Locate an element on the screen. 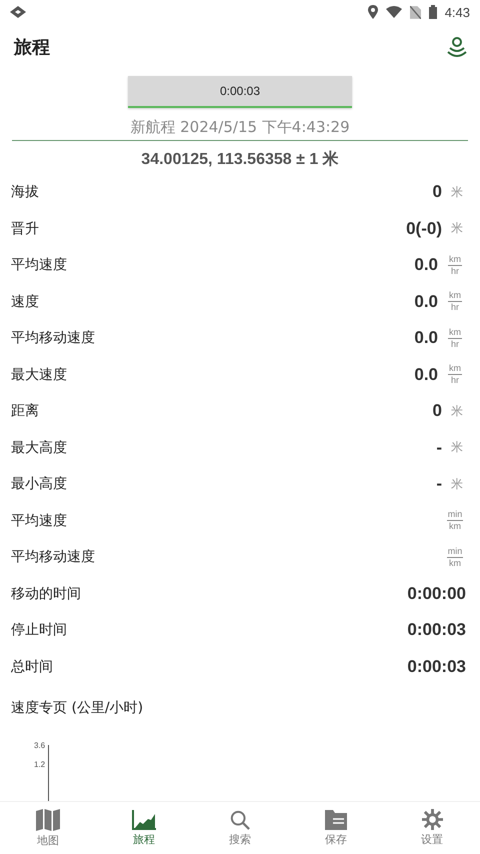 The image size is (480, 854). page-title: 旅程 is located at coordinates (32, 47).